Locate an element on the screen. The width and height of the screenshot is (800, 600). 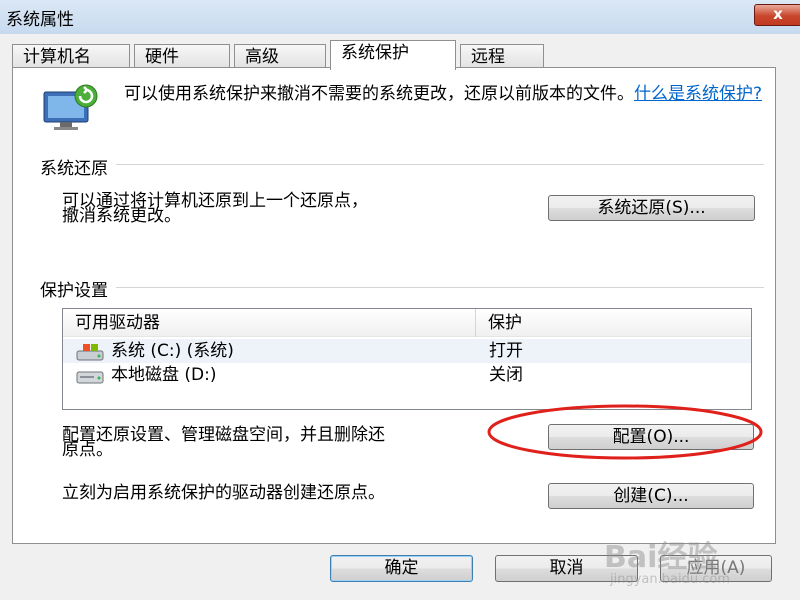
tab-advanced: 高级 is located at coordinates (280, 56).